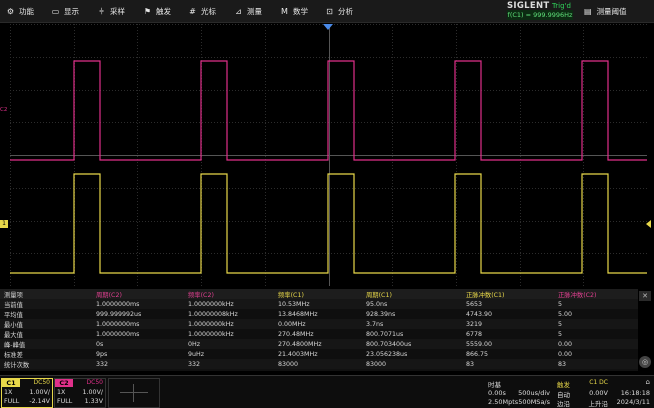  Describe the element at coordinates (294, 11) in the screenshot. I see `menu-math: M 数学` at that location.